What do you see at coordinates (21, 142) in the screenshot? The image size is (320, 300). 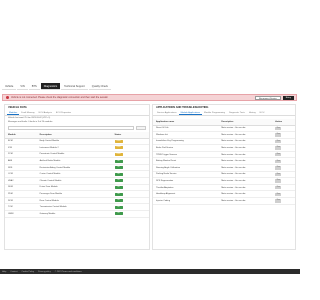 I see `module-code: BCM` at bounding box center [21, 142].